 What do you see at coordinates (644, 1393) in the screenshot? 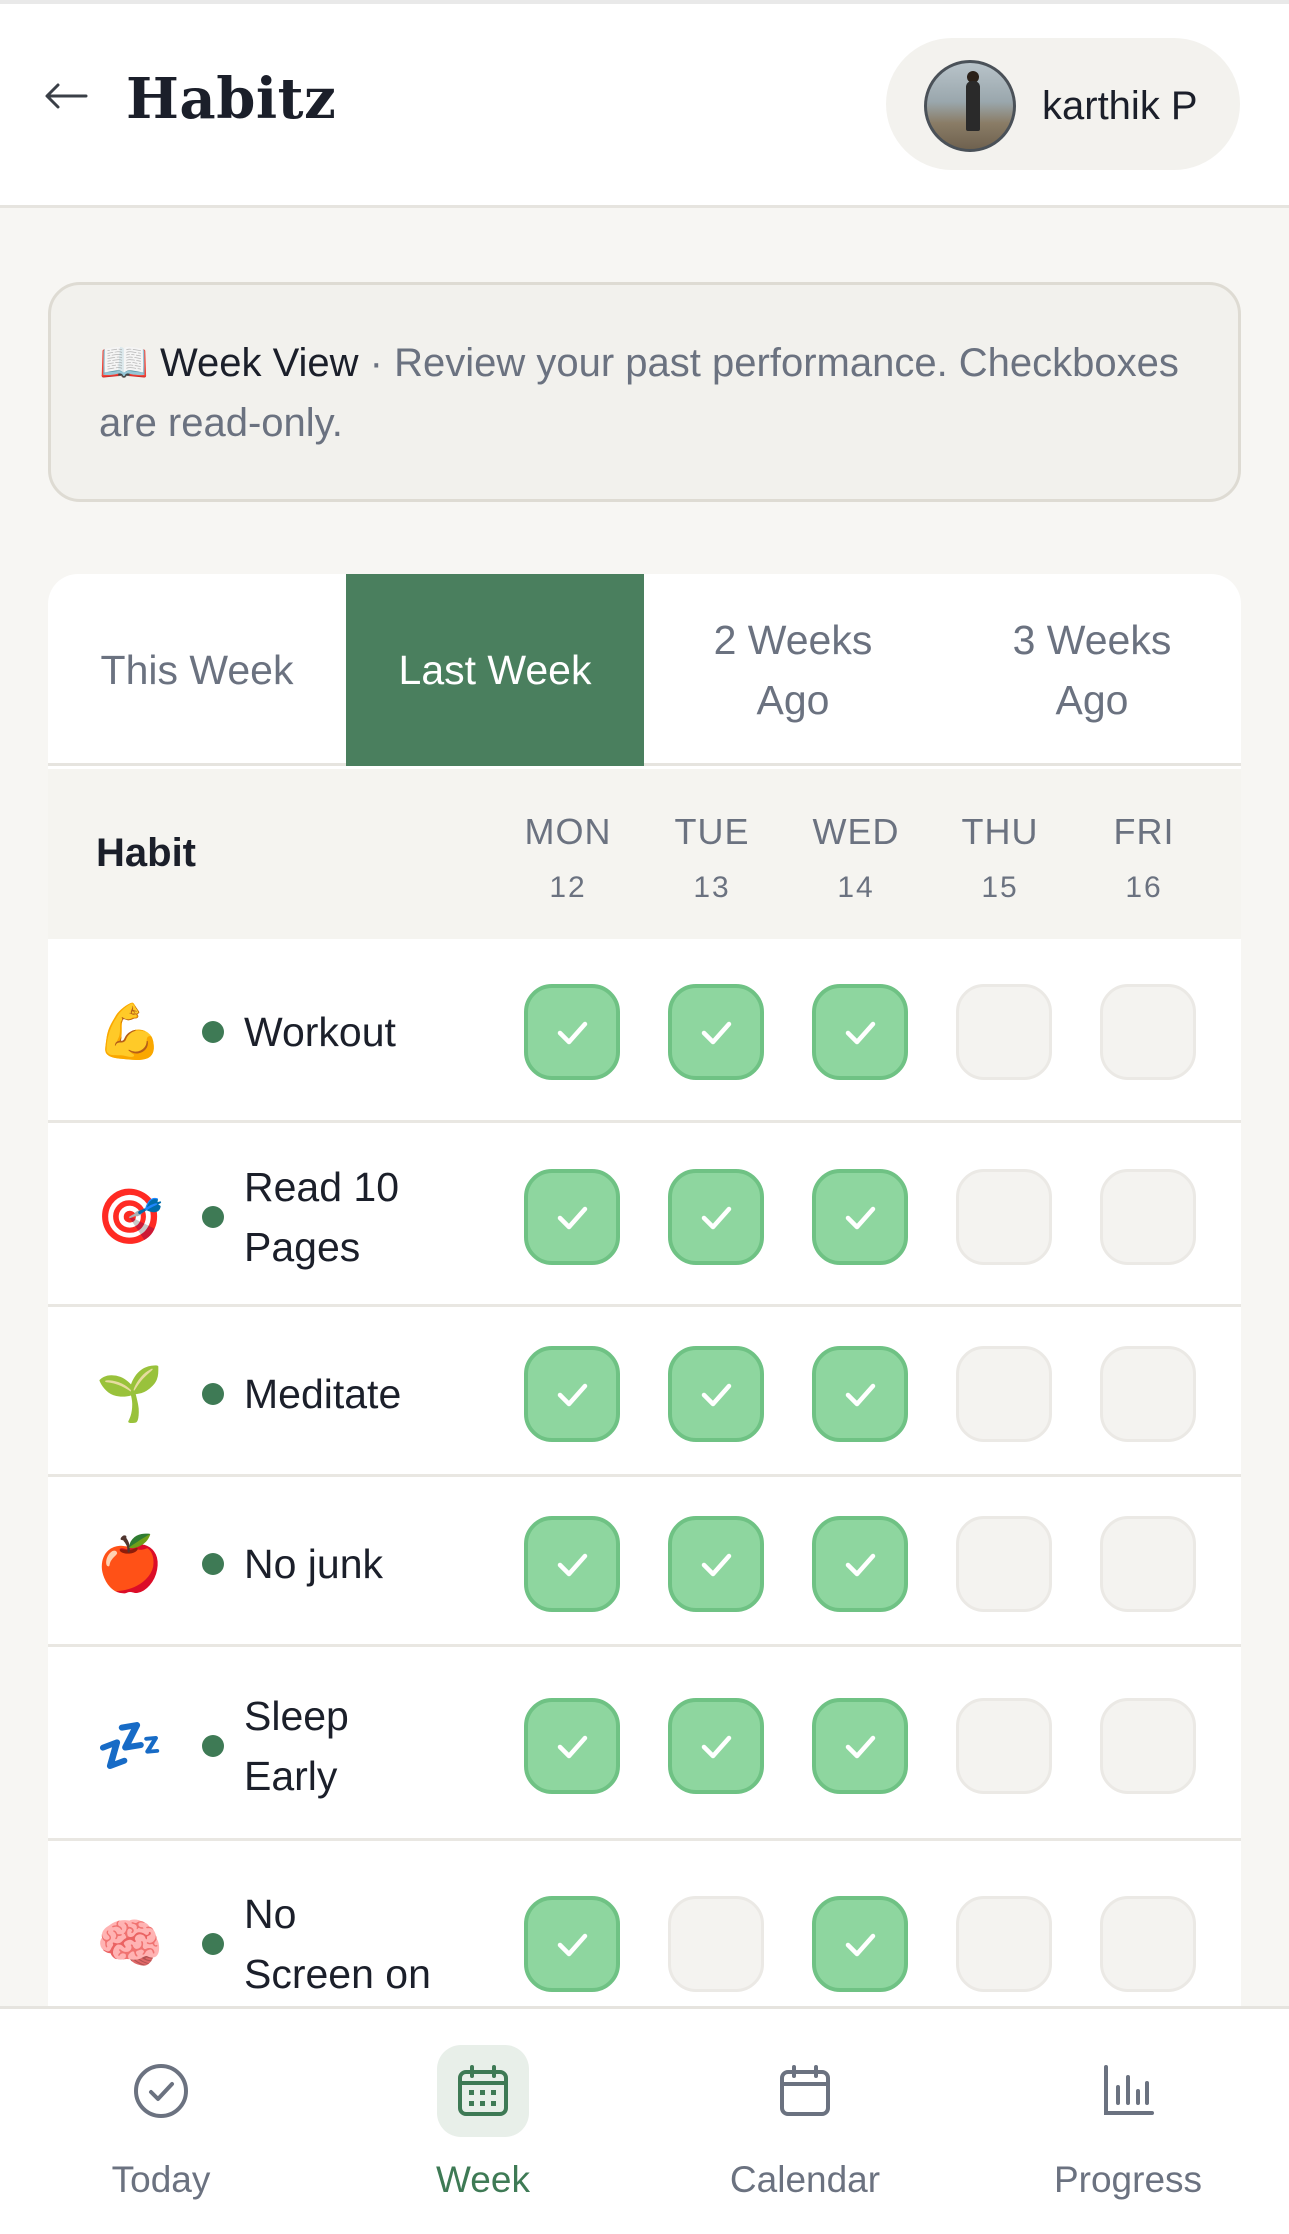
I see `table-row: 🌱 Meditate` at bounding box center [644, 1393].